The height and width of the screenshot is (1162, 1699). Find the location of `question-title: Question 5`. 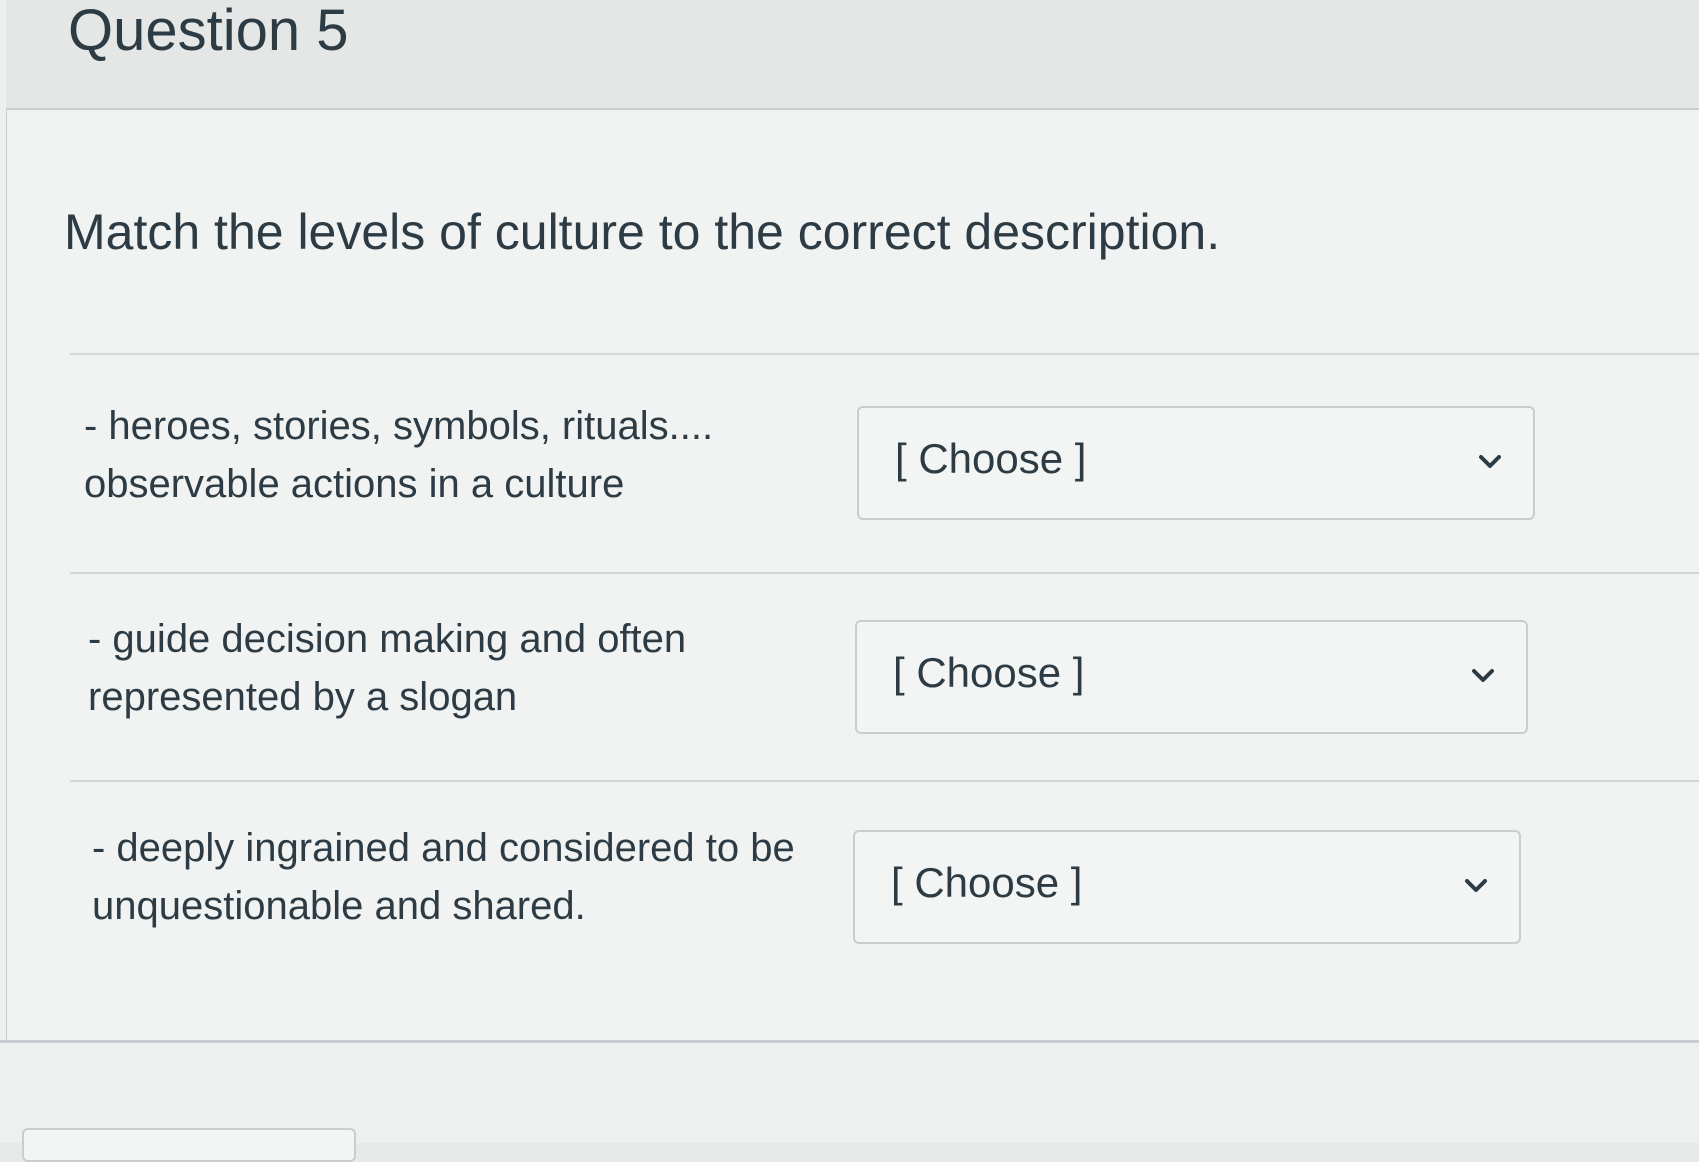

question-title: Question 5 is located at coordinates (208, 31).